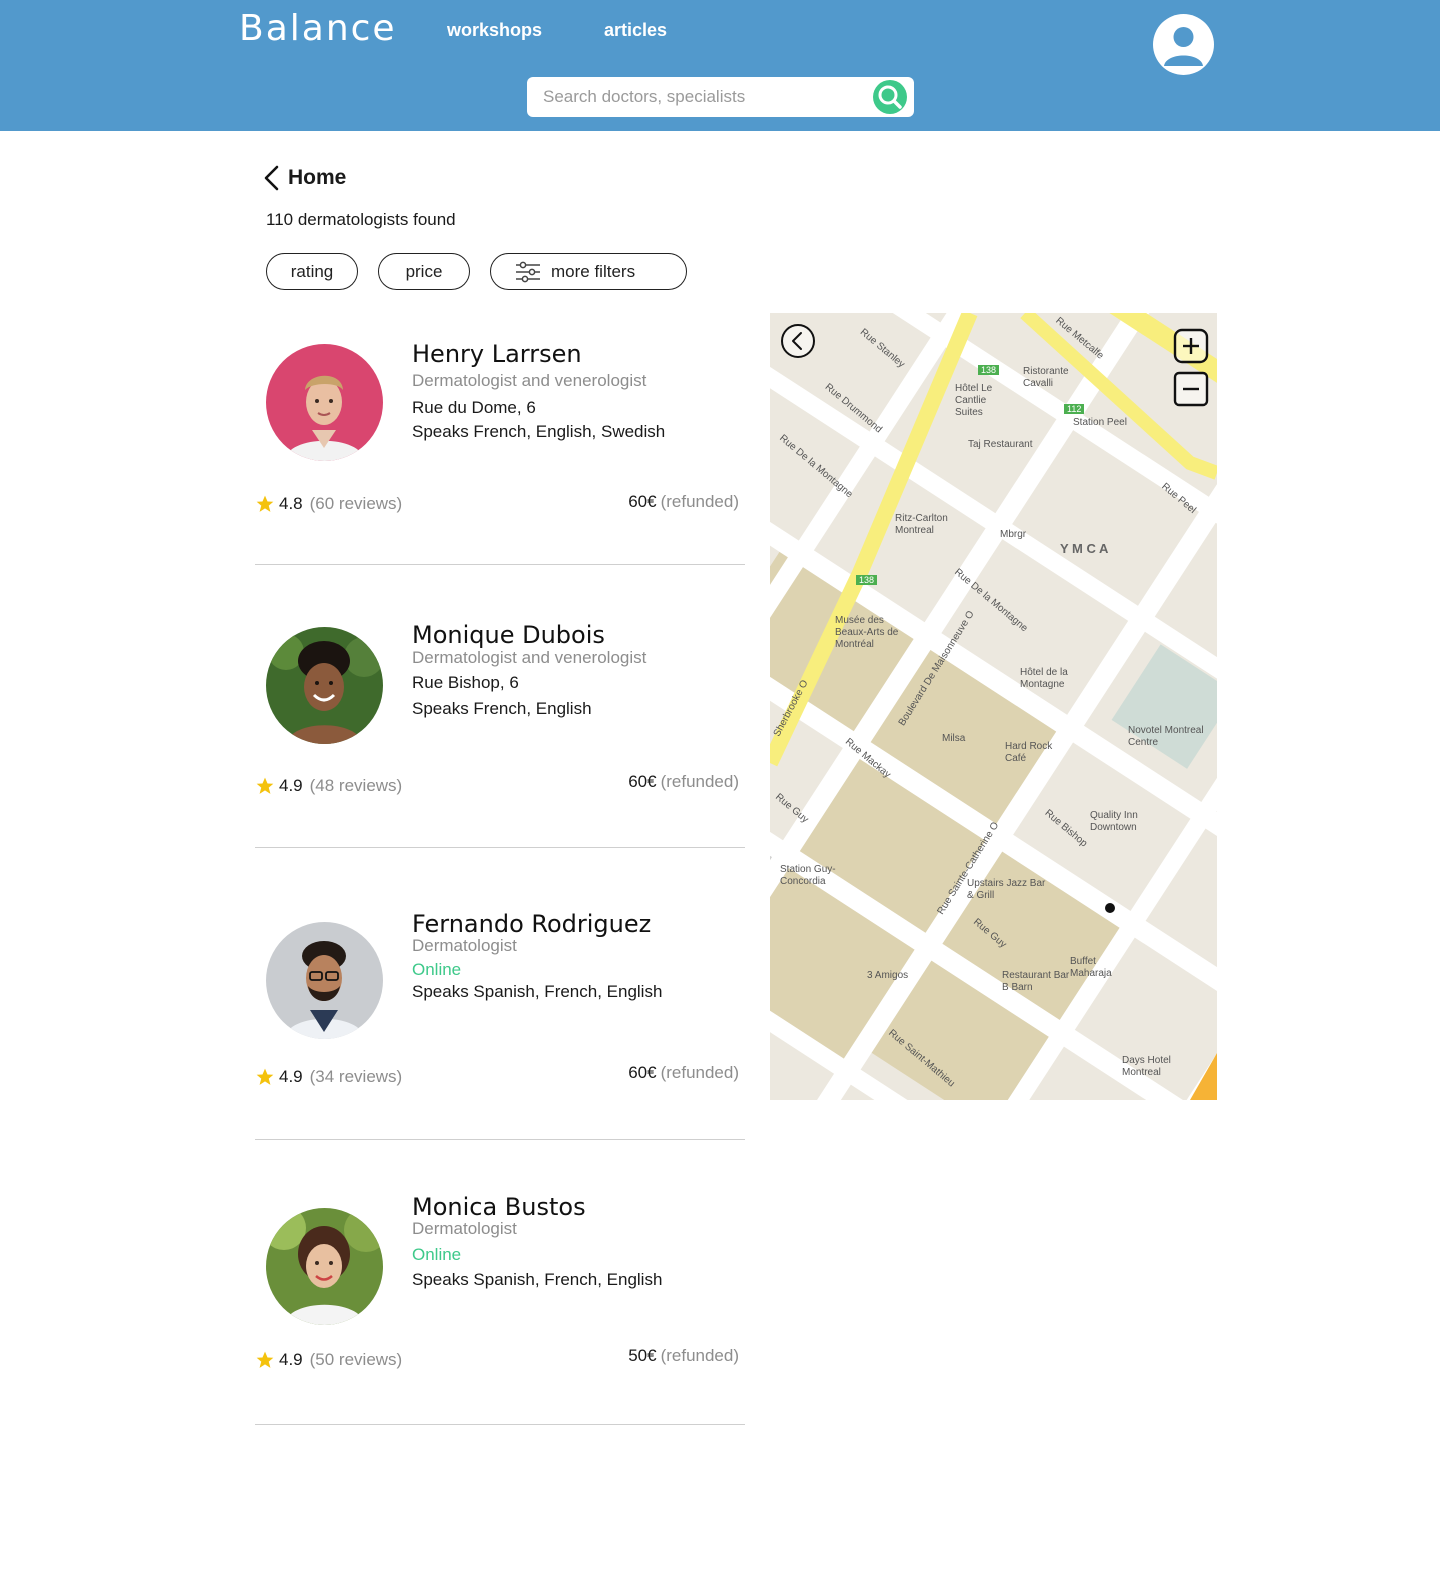  Describe the element at coordinates (539, 431) in the screenshot. I see `doctor-languages: Speaks French, English, Swedish` at that location.